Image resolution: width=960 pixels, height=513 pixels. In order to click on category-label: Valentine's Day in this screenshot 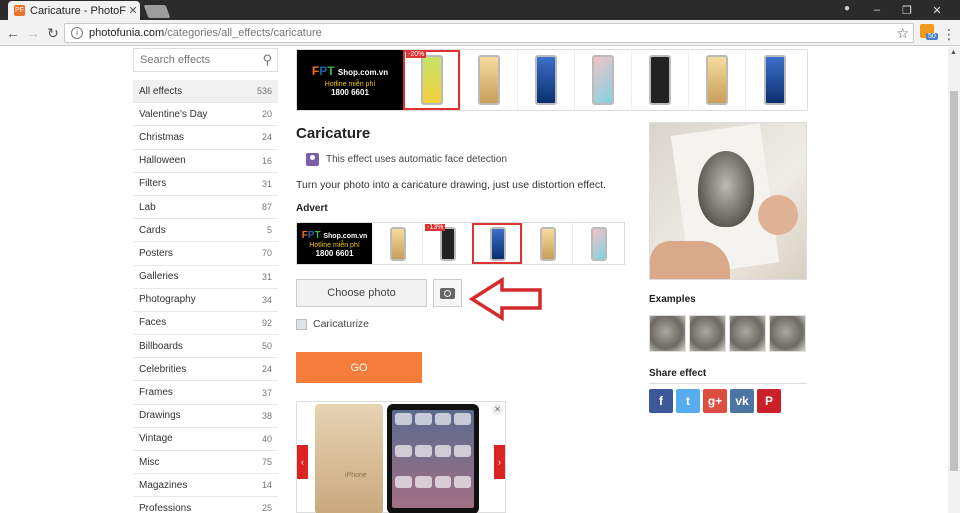, I will do `click(173, 114)`.